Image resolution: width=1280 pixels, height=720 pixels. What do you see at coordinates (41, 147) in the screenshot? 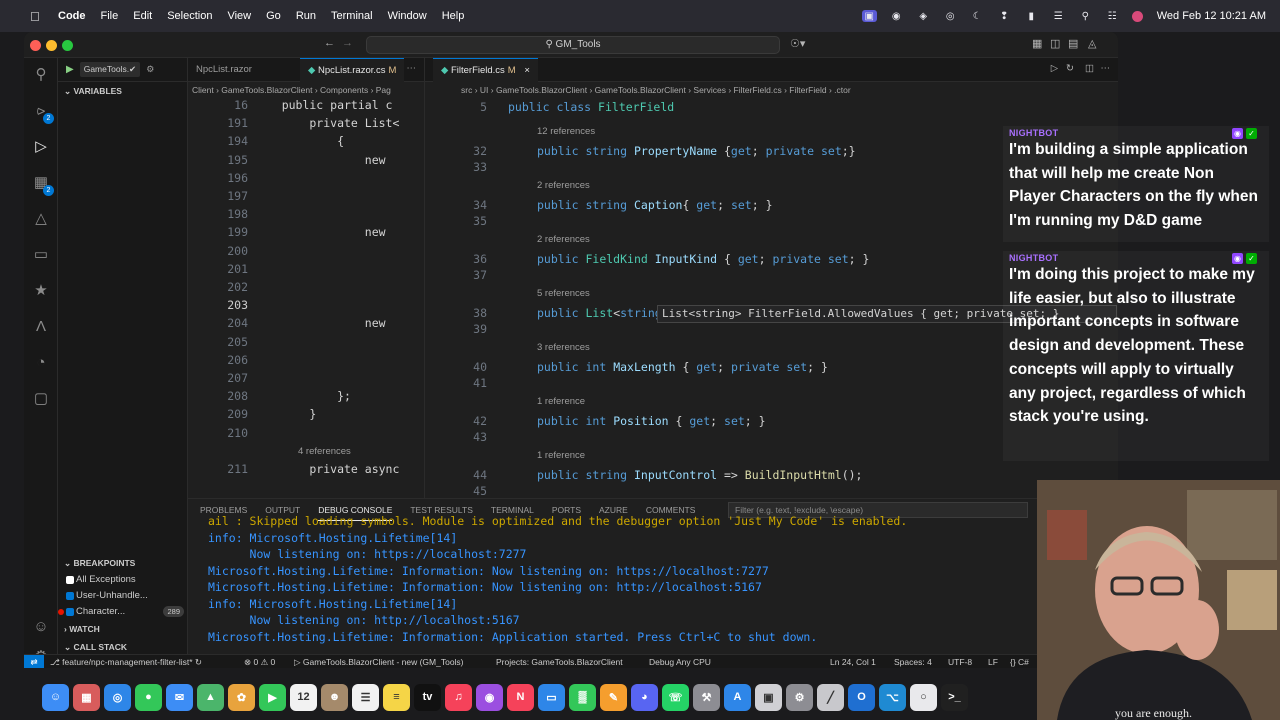
I see `run-debug-icon: ▷` at bounding box center [41, 147].